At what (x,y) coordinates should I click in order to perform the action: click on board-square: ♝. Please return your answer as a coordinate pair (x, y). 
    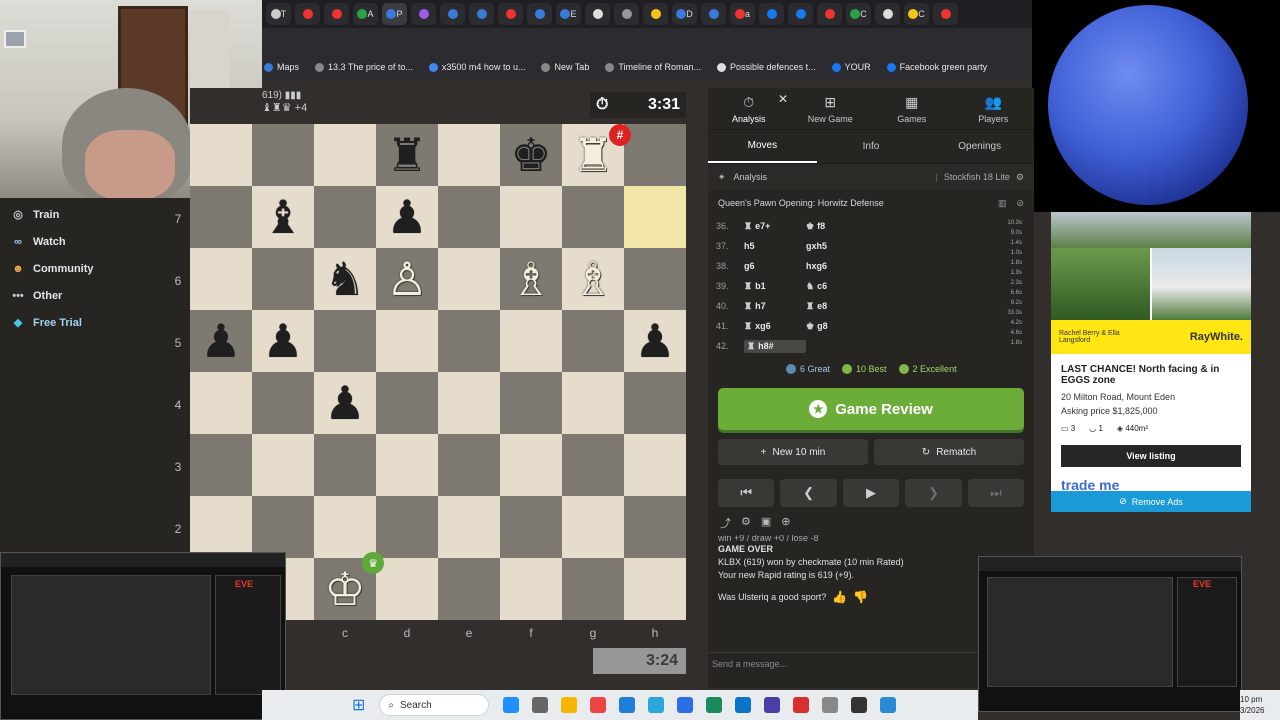
    Looking at the image, I should click on (283, 217).